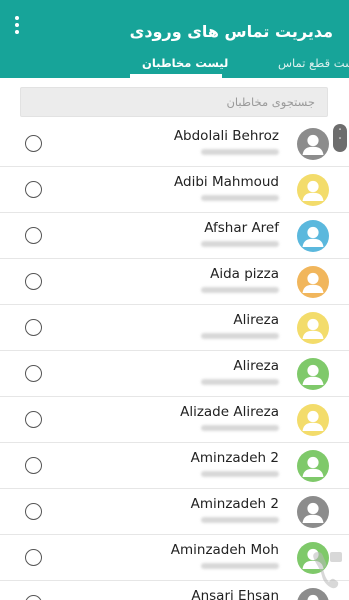 Image resolution: width=349 pixels, height=600 pixels. I want to click on search-box, so click(174, 102).